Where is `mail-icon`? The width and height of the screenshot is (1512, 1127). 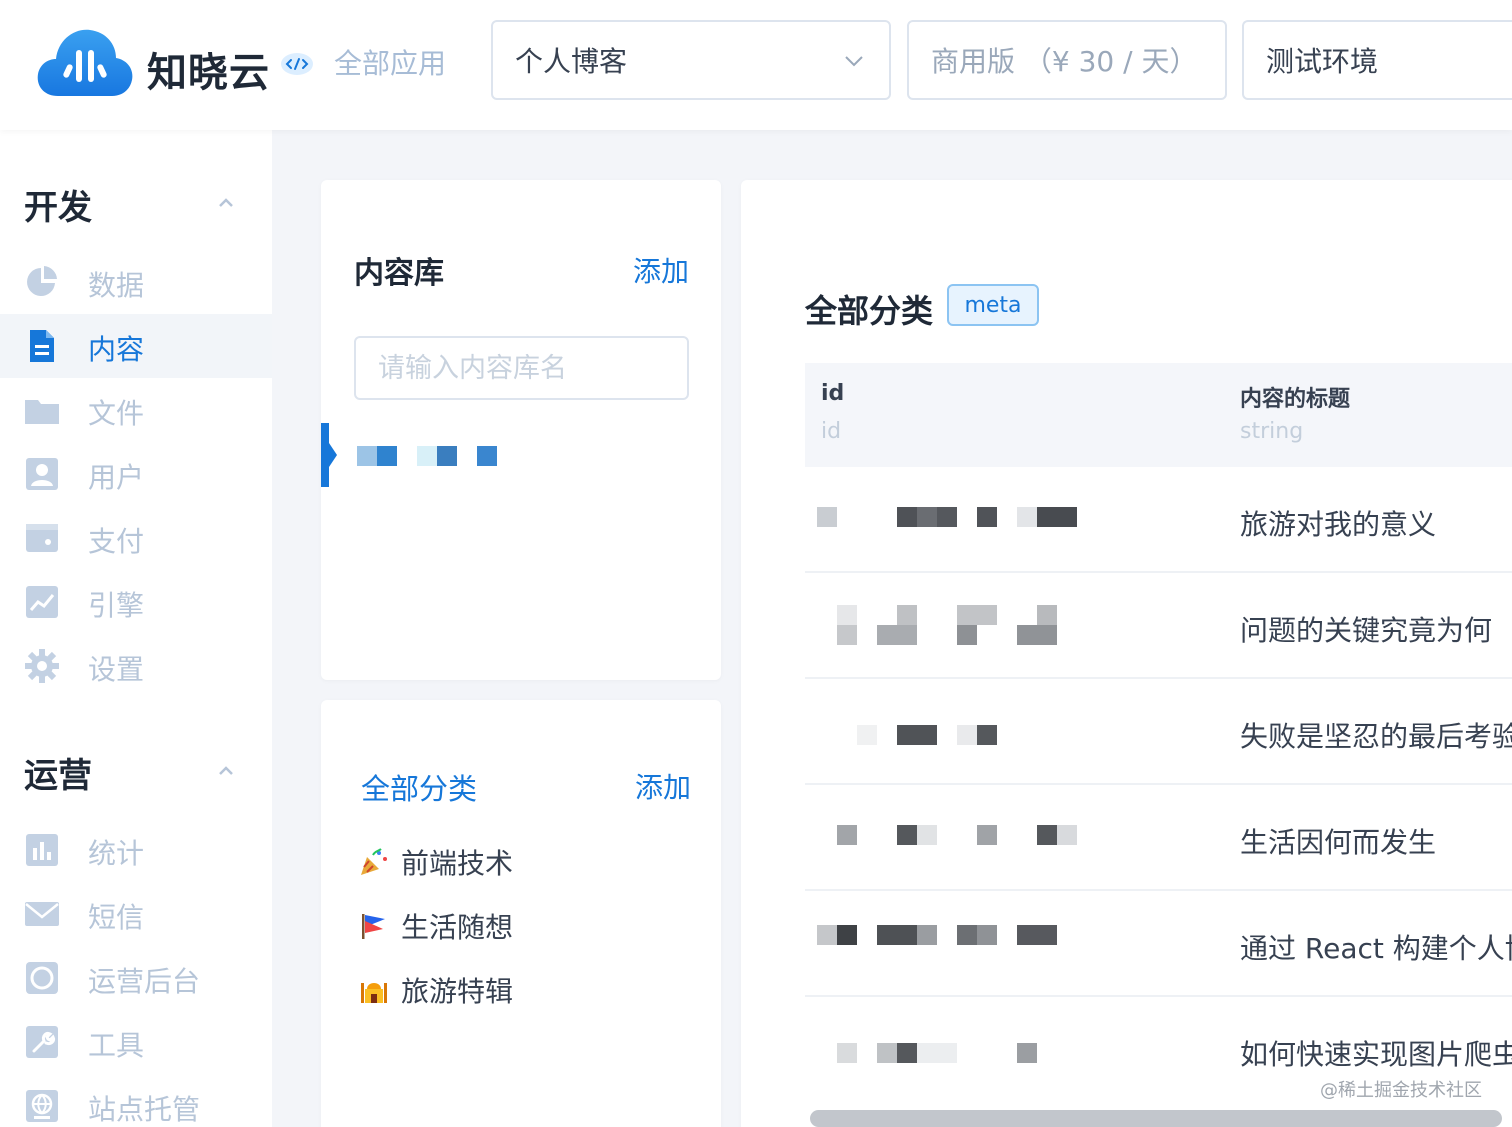 mail-icon is located at coordinates (42, 914).